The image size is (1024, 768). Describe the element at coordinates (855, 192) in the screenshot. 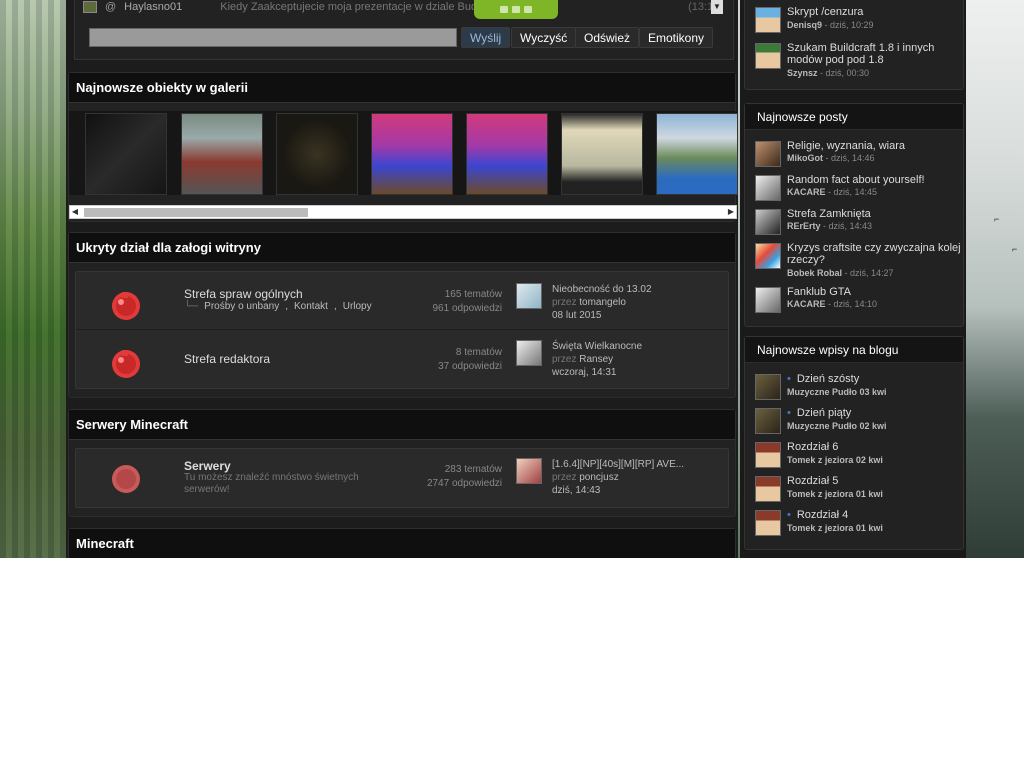

I see `post-date: dziś, 14:45` at that location.